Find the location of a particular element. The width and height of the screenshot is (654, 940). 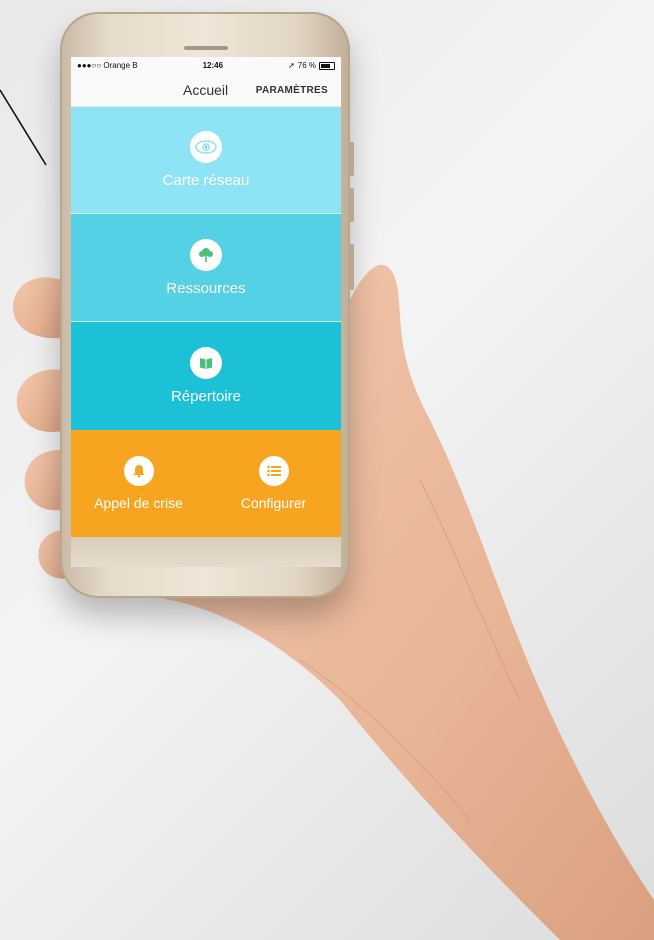

battery-icon is located at coordinates (327, 65).